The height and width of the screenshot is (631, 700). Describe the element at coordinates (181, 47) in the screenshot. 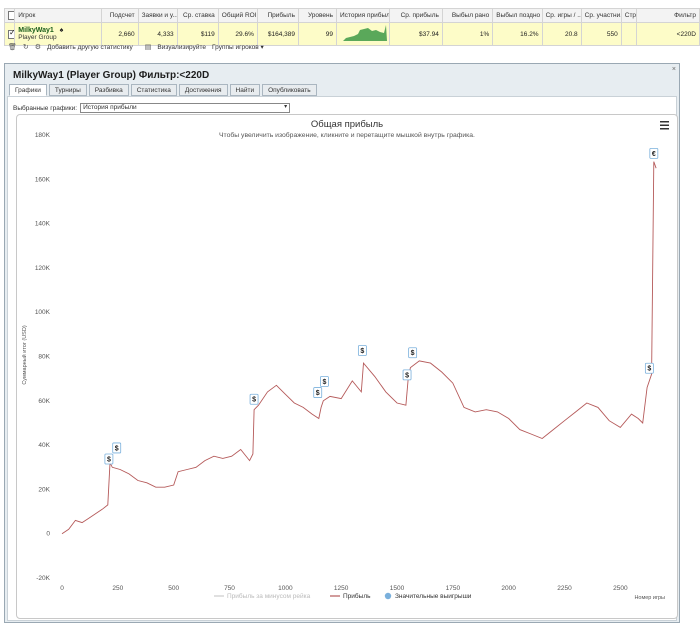

I see `visualize-link: Визуализируйте` at that location.